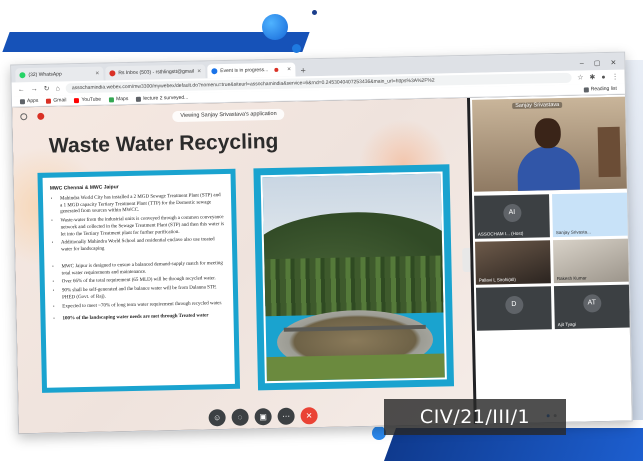 The width and height of the screenshot is (643, 461). Describe the element at coordinates (296, 48) in the screenshot. I see `decorative-circle-small` at that location.